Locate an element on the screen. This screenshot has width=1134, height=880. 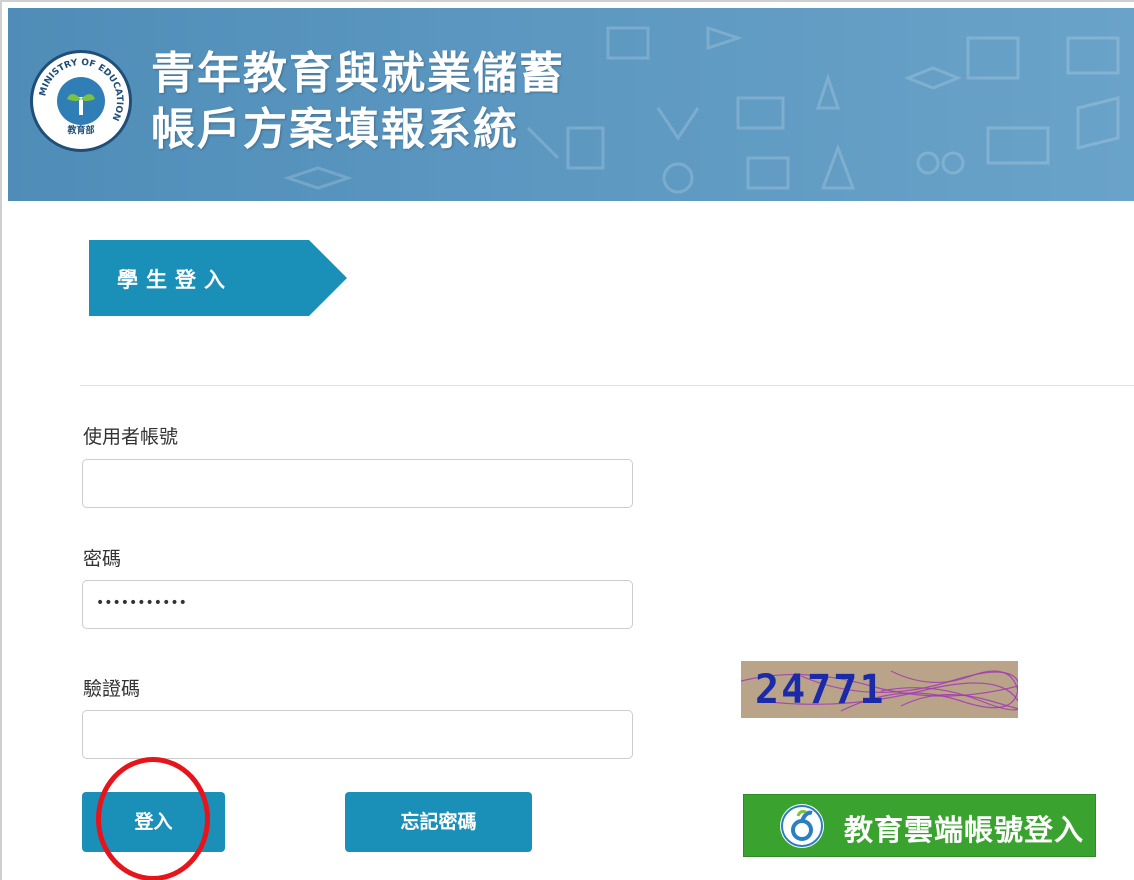
cloud-login-button: 教育雲端帳號登入 is located at coordinates (919, 825).